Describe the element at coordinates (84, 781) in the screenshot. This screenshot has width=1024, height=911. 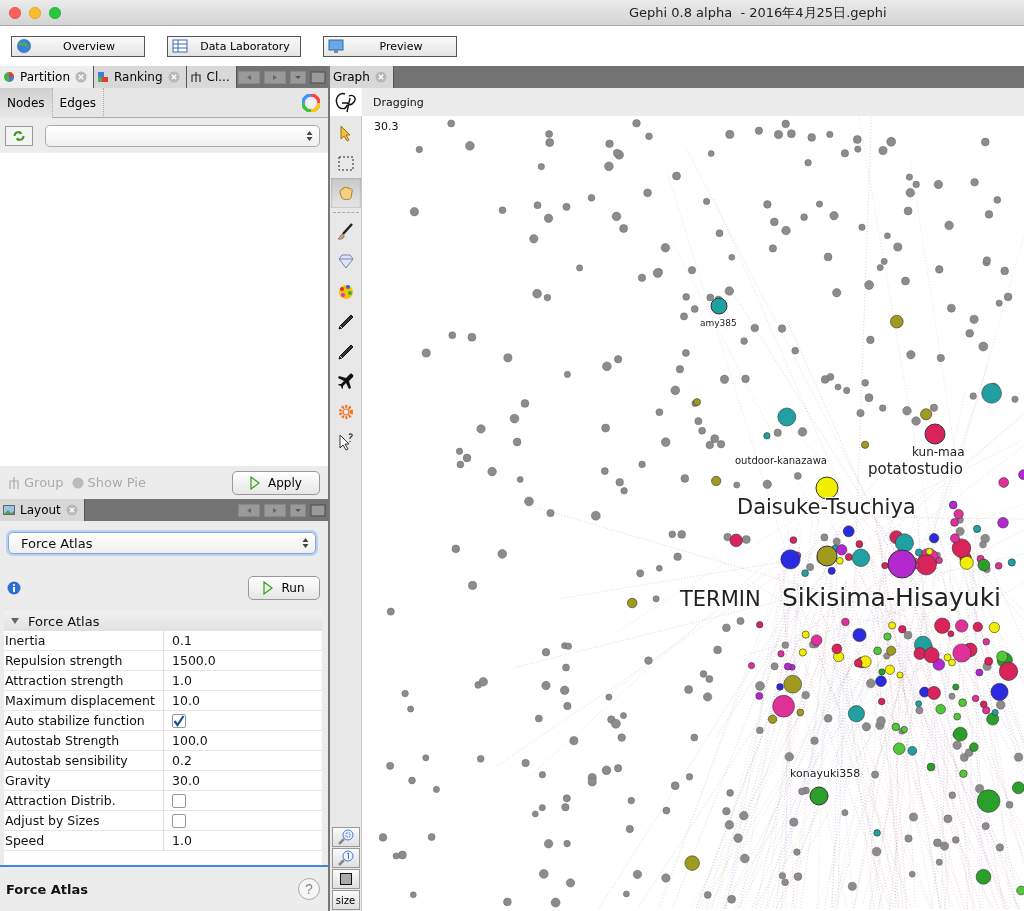
I see `property-name: Gravity` at that location.